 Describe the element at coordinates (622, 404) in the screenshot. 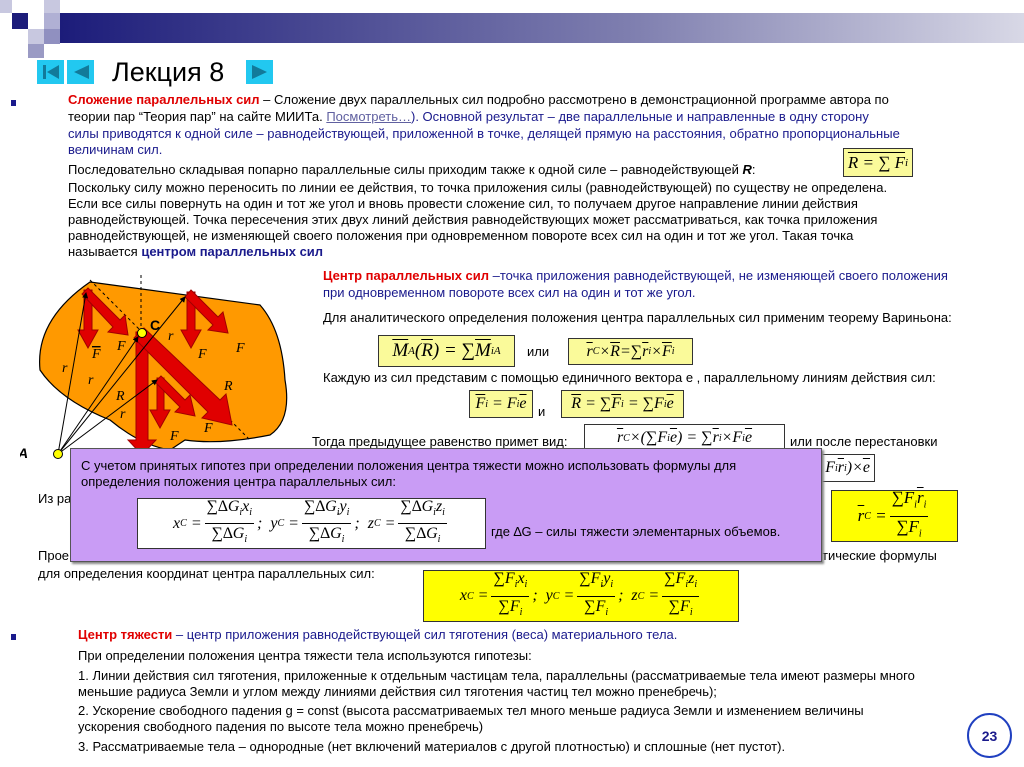

I see `formula-unit-resultant: R = ∑ Fi = ∑F i e` at that location.